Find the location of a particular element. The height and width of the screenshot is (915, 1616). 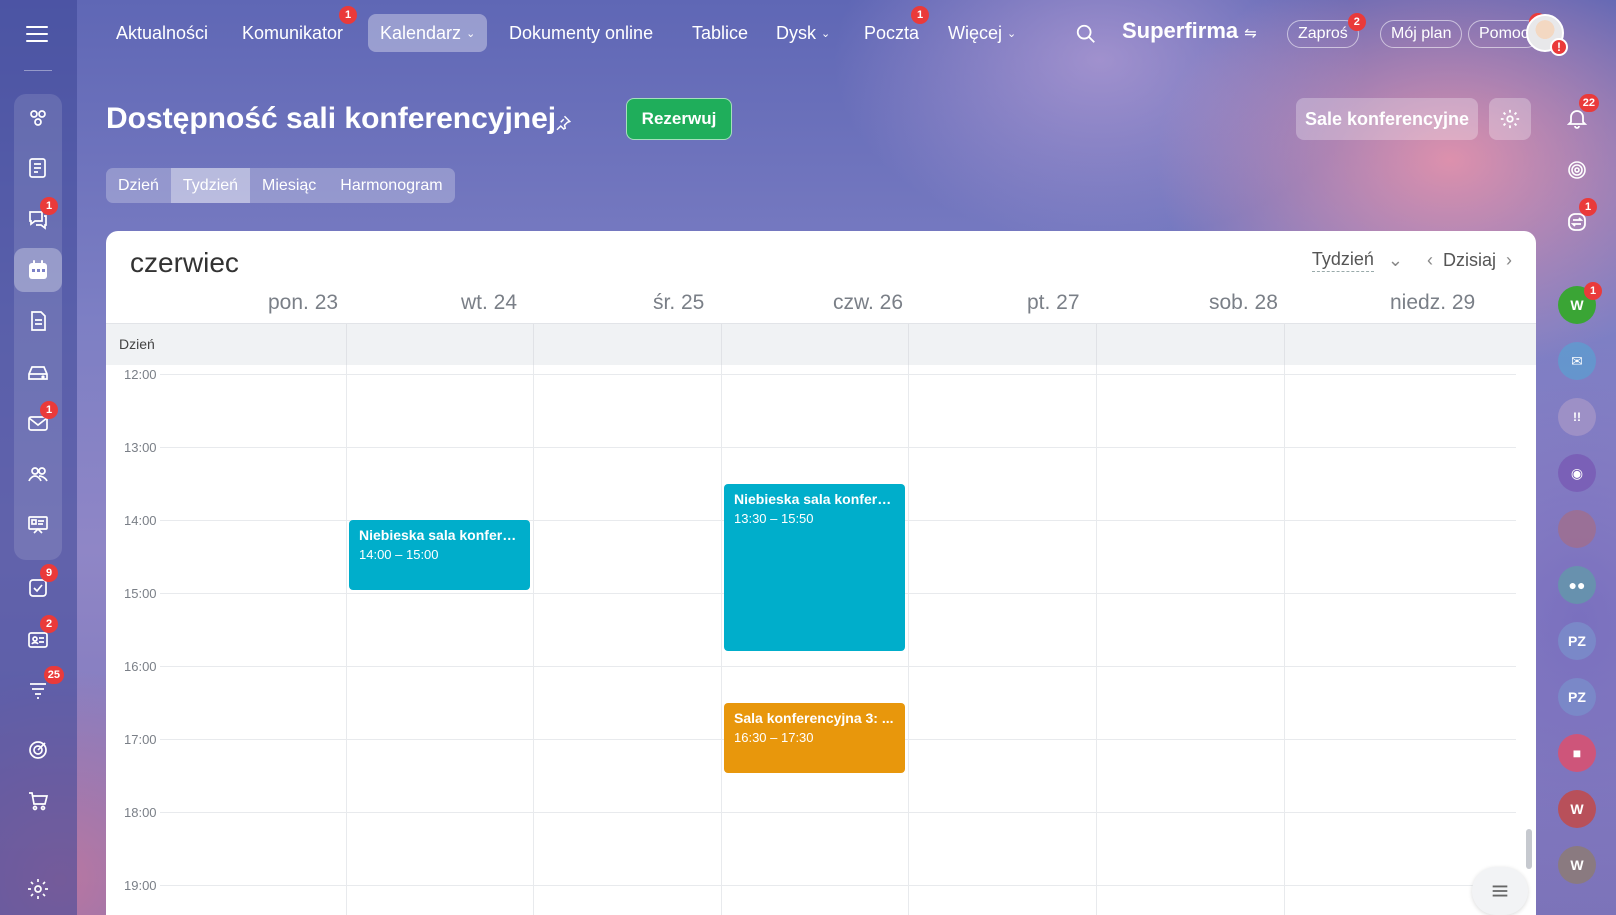

mail-nav-badge: 1 is located at coordinates (920, 15).